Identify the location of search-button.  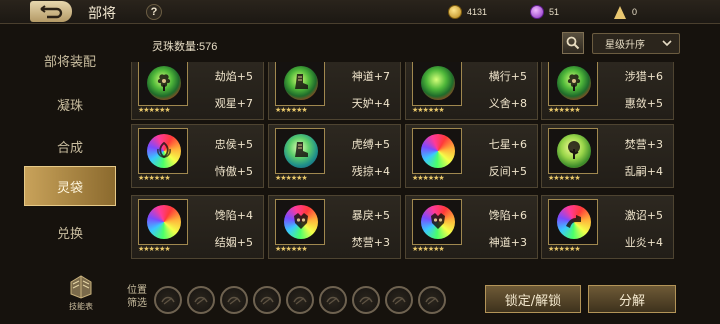
(573, 43).